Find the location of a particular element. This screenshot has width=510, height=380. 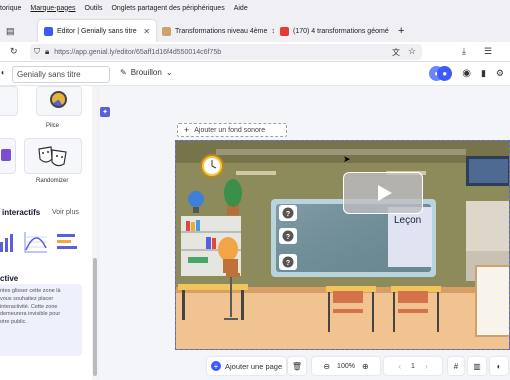

add-sound-label: Ajouter un fond sonore is located at coordinates (230, 130).